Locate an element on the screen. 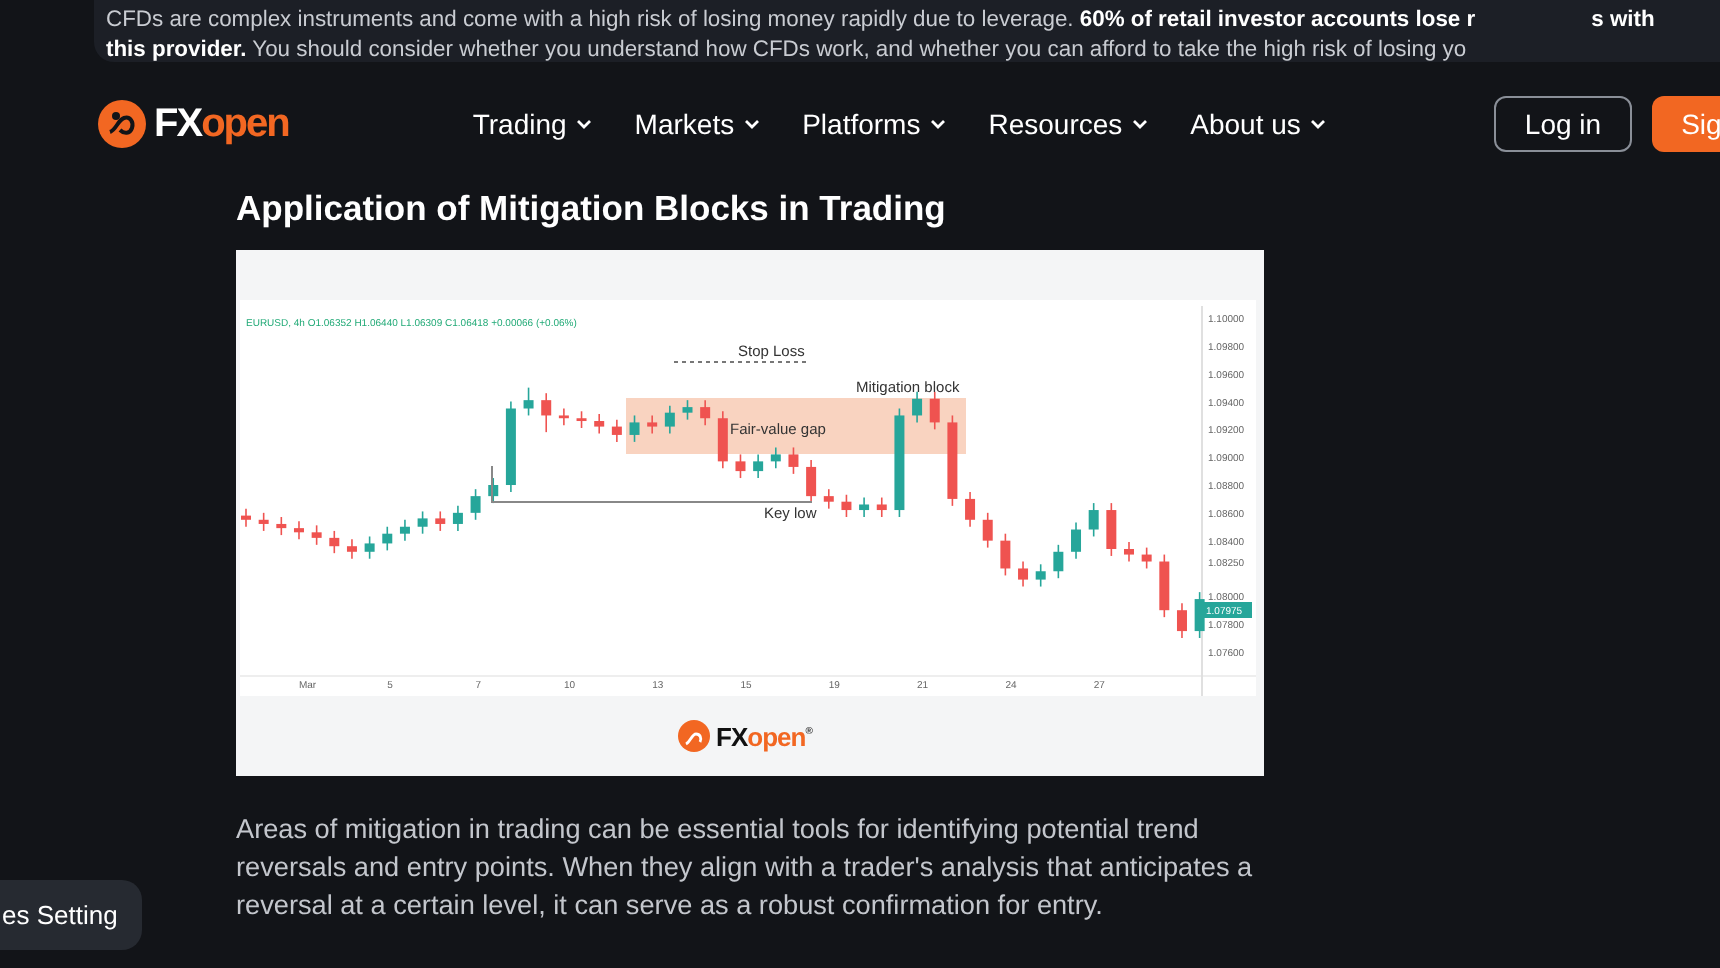  logo-text: FXopen$^{®}$ is located at coordinates (764, 737).